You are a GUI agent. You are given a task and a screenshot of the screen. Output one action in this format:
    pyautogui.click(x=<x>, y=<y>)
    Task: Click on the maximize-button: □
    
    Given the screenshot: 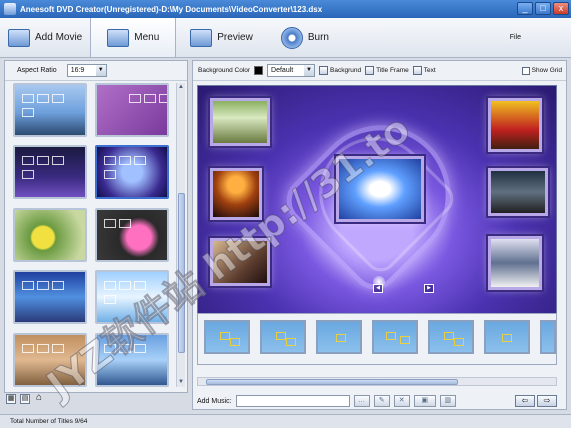 What is the action you would take?
    pyautogui.click(x=543, y=8)
    